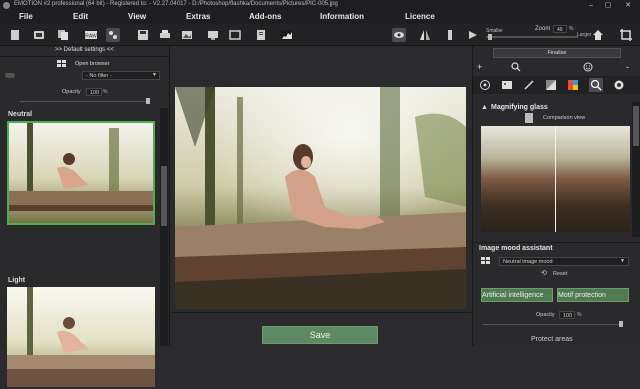 The height and width of the screenshot is (389, 640). Describe the element at coordinates (26, 16) in the screenshot. I see `menu-file: File` at that location.